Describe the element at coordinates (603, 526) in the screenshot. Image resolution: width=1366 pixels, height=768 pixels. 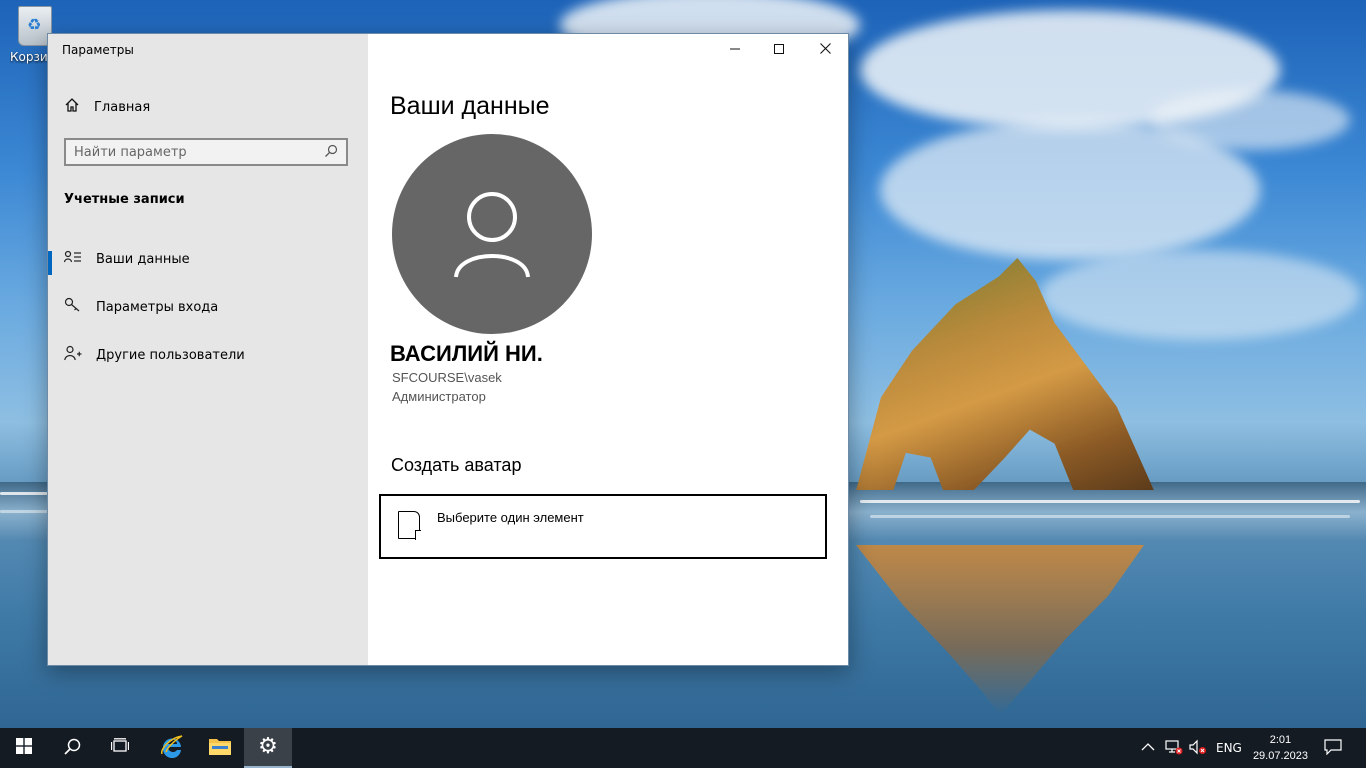
I see `choose-avatar-button: Выберите один элемент` at that location.